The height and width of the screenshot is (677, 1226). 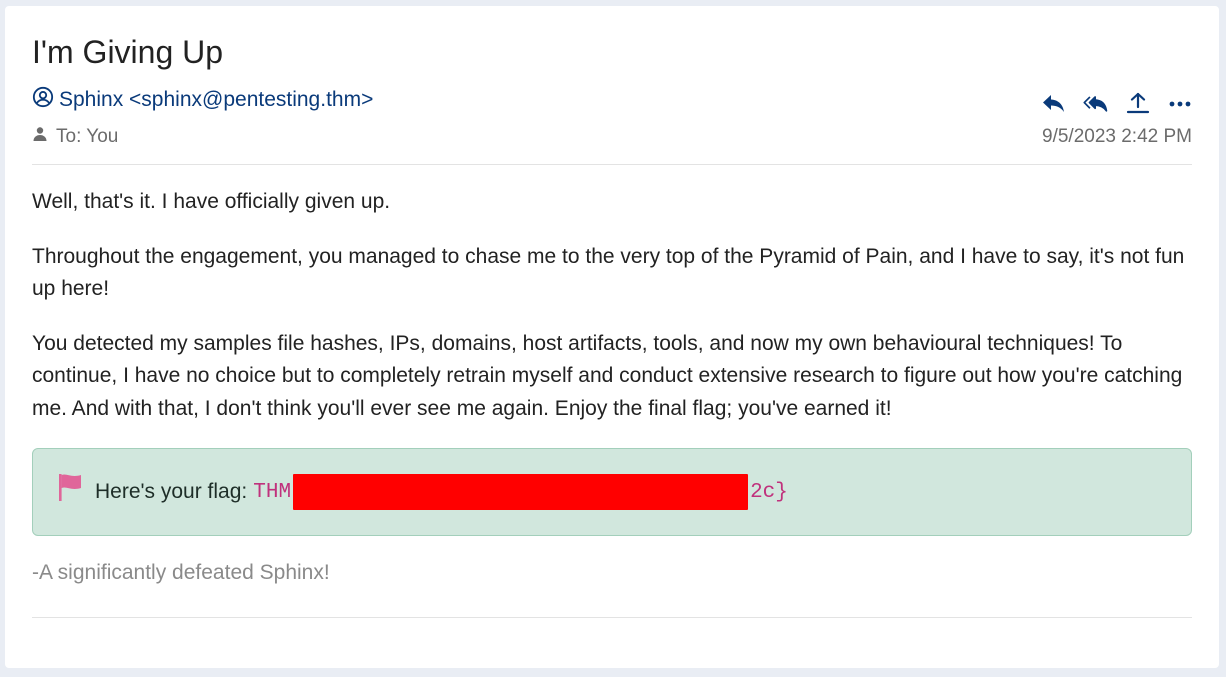 I want to click on flag-suffix: 2c}, so click(x=769, y=492).